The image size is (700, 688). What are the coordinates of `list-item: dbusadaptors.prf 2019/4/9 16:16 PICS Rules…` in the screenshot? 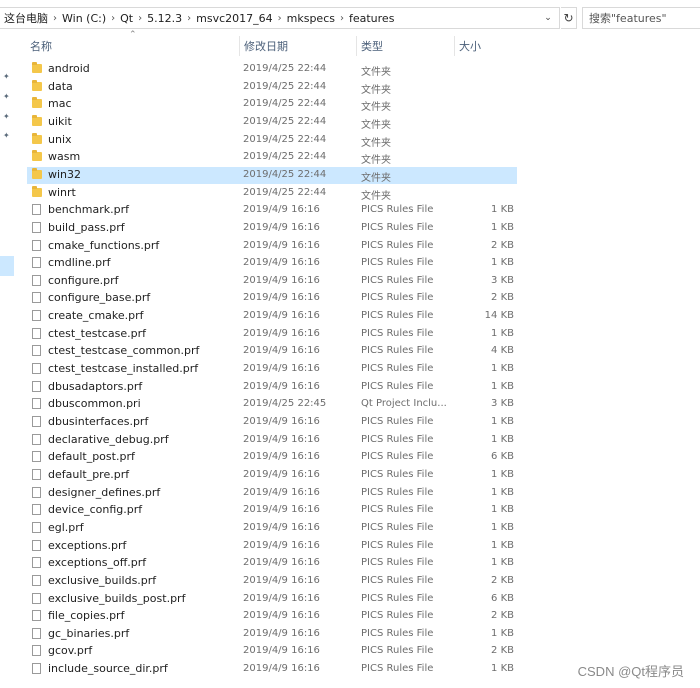 It's located at (272, 387).